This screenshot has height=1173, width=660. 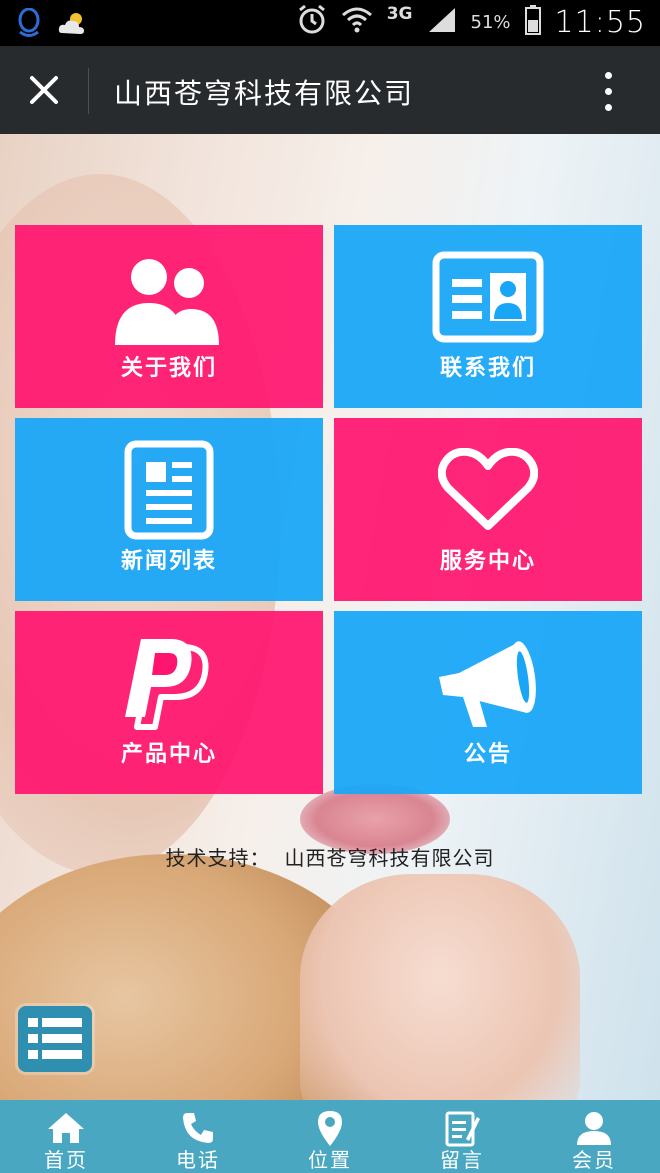 What do you see at coordinates (169, 490) in the screenshot?
I see `news-icon` at bounding box center [169, 490].